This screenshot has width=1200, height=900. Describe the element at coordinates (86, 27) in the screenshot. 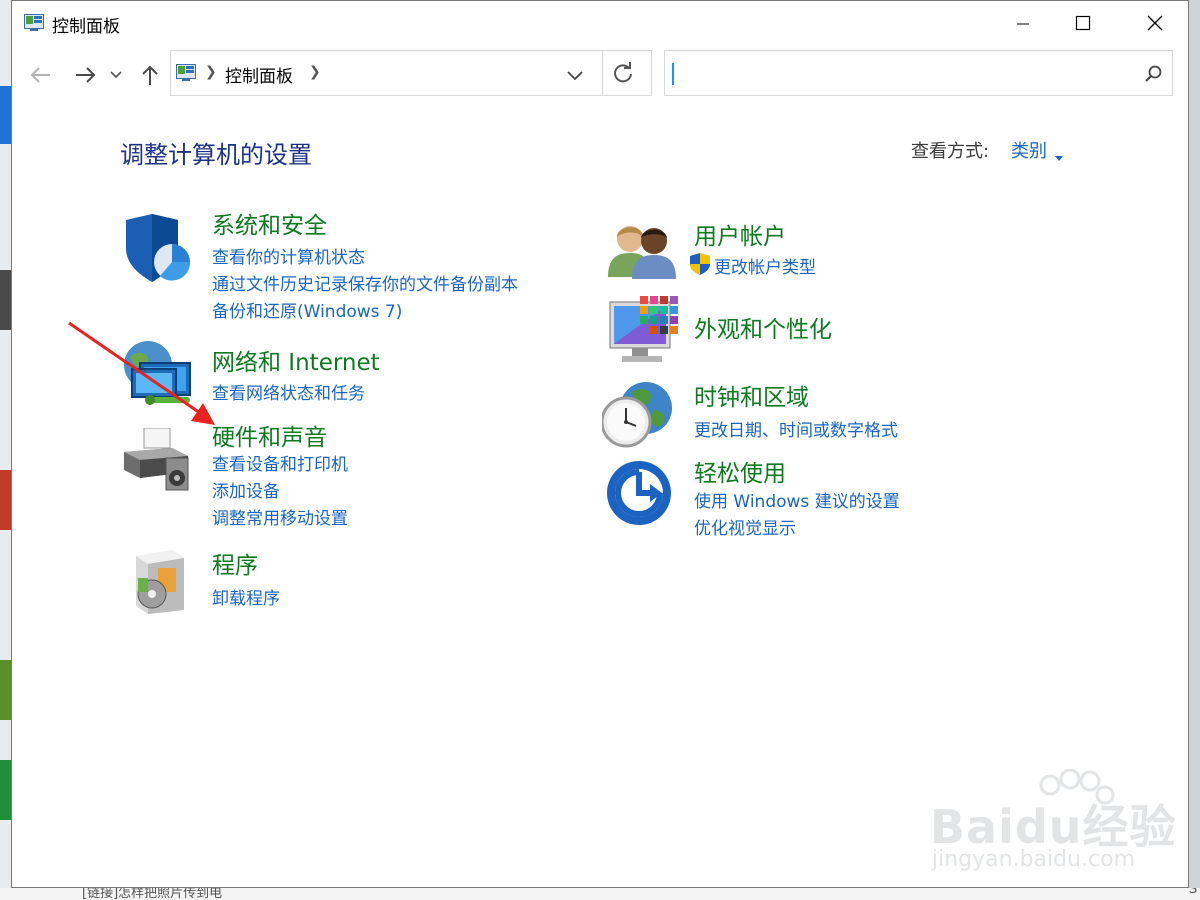

I see `window-title: 控制面板` at that location.